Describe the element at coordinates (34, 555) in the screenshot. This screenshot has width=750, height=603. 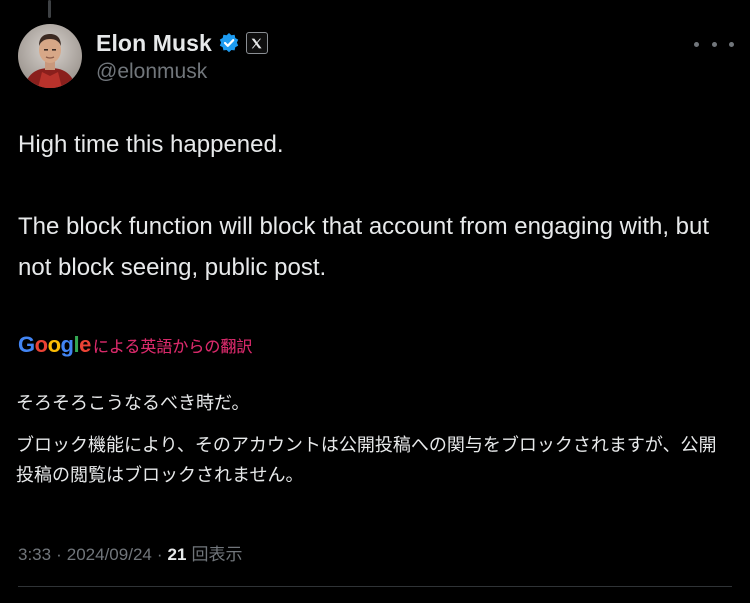
I see `tweet-time: 3:33` at that location.